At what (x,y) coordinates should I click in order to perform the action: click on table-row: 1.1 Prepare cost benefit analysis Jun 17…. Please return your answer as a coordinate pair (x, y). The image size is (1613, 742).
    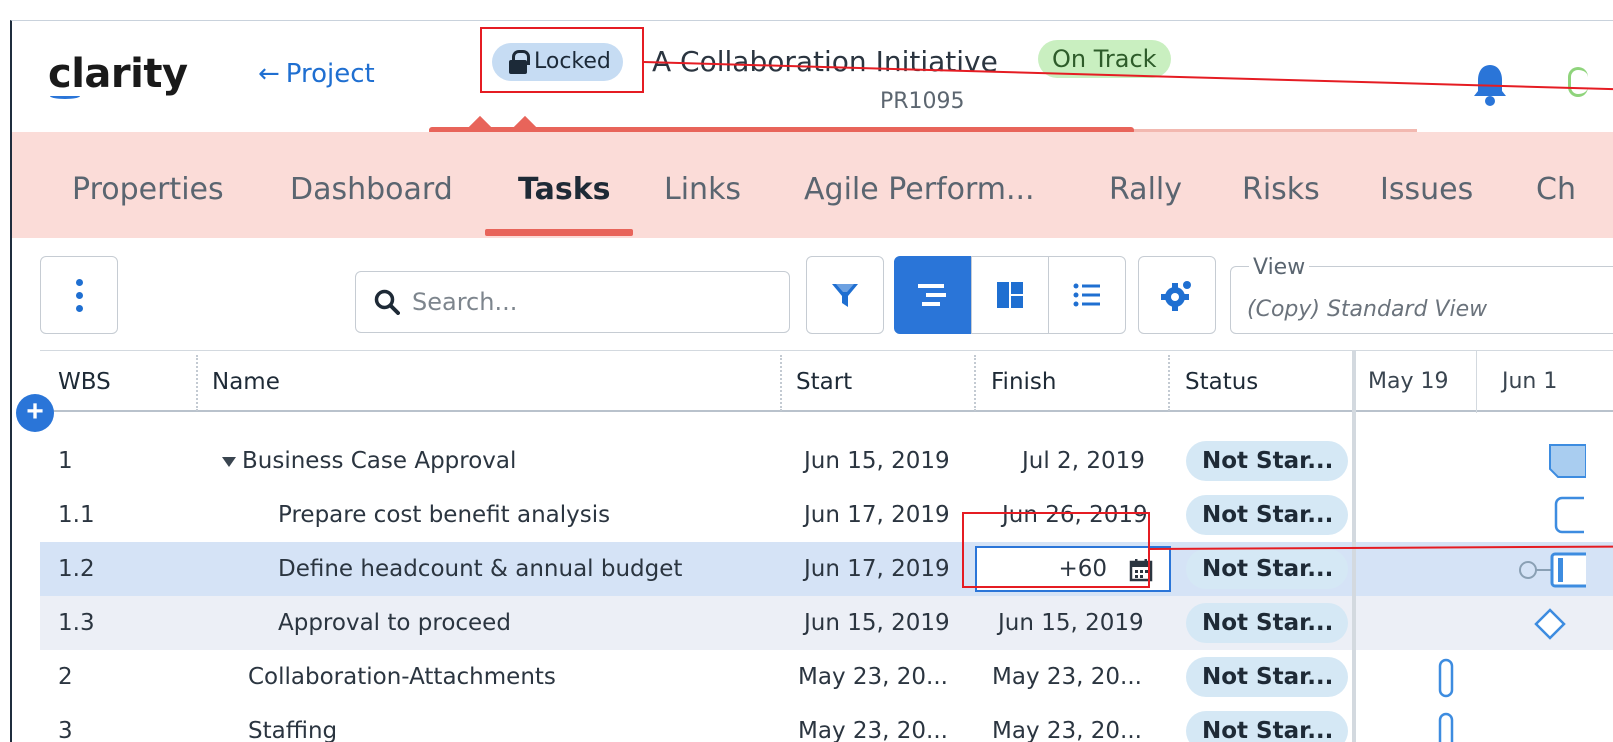
    Looking at the image, I should click on (696, 515).